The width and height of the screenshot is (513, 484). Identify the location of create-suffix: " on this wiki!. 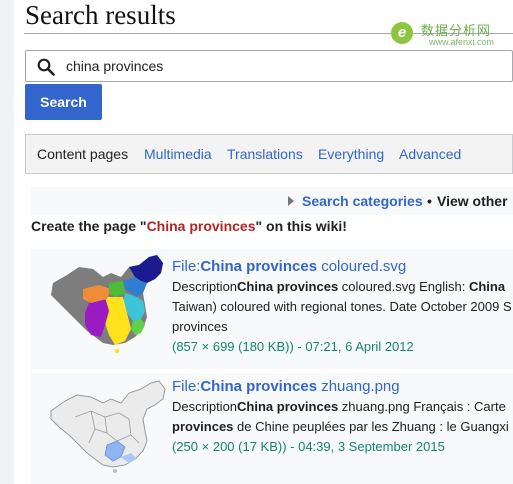
(301, 226).